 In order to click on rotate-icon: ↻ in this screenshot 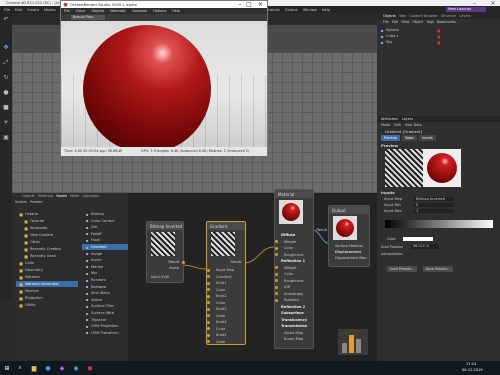, I will do `click(6, 77)`.